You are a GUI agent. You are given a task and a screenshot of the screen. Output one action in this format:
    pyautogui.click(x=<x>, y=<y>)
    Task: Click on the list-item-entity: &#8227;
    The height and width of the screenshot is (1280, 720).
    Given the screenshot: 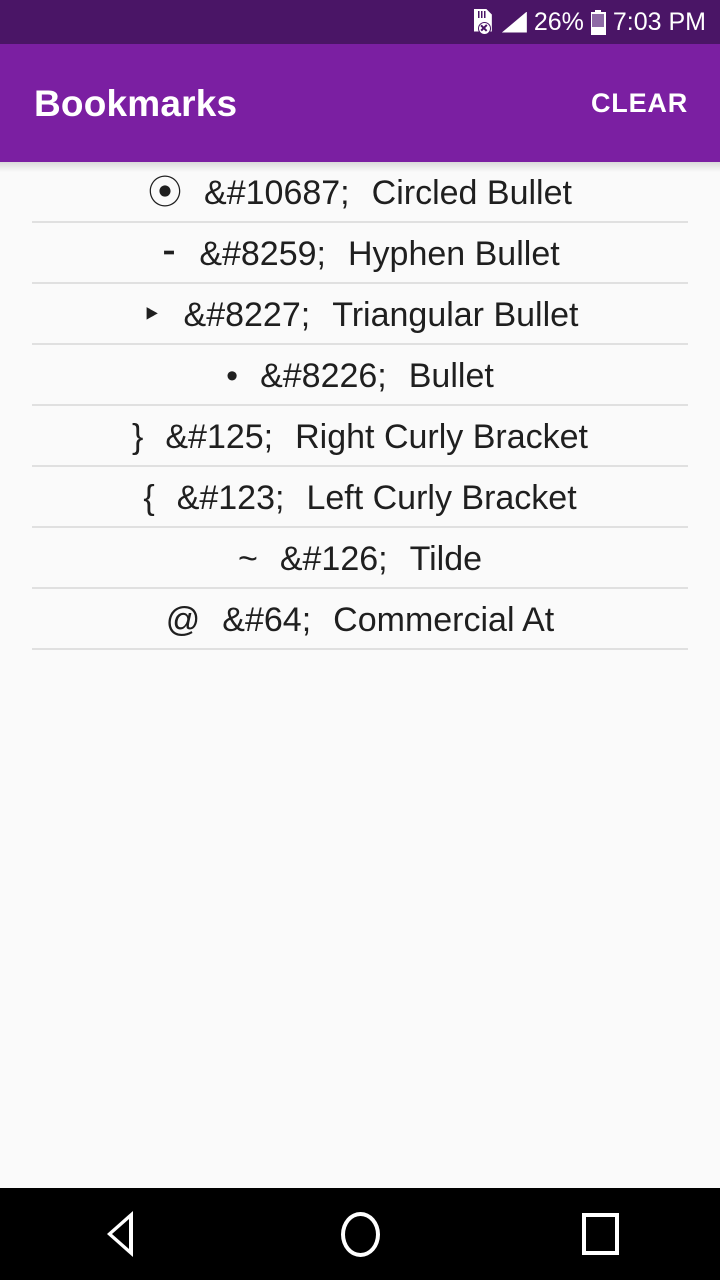 What is the action you would take?
    pyautogui.click(x=247, y=314)
    